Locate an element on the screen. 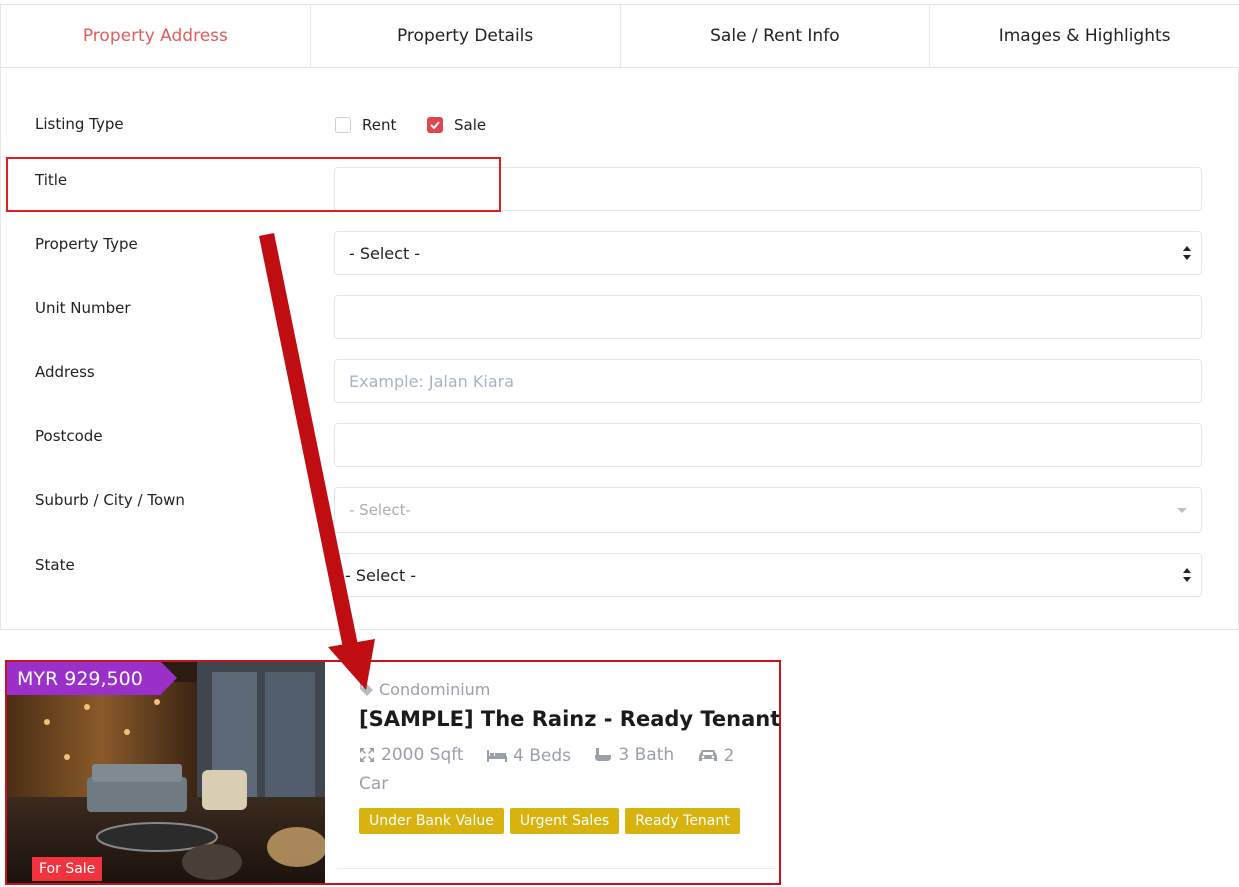 The width and height of the screenshot is (1239, 887). car-count: 2 is located at coordinates (729, 755).